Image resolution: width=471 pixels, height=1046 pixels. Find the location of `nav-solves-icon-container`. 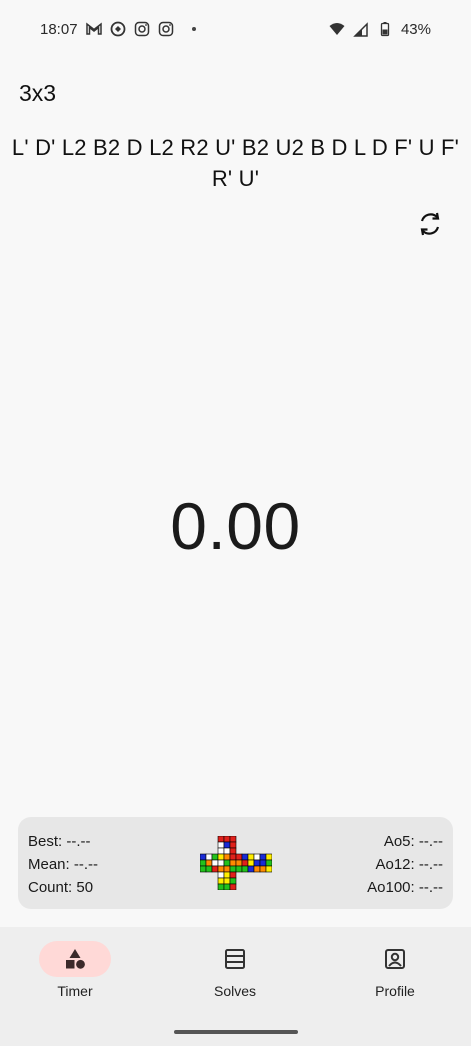

nav-solves-icon-container is located at coordinates (235, 959).